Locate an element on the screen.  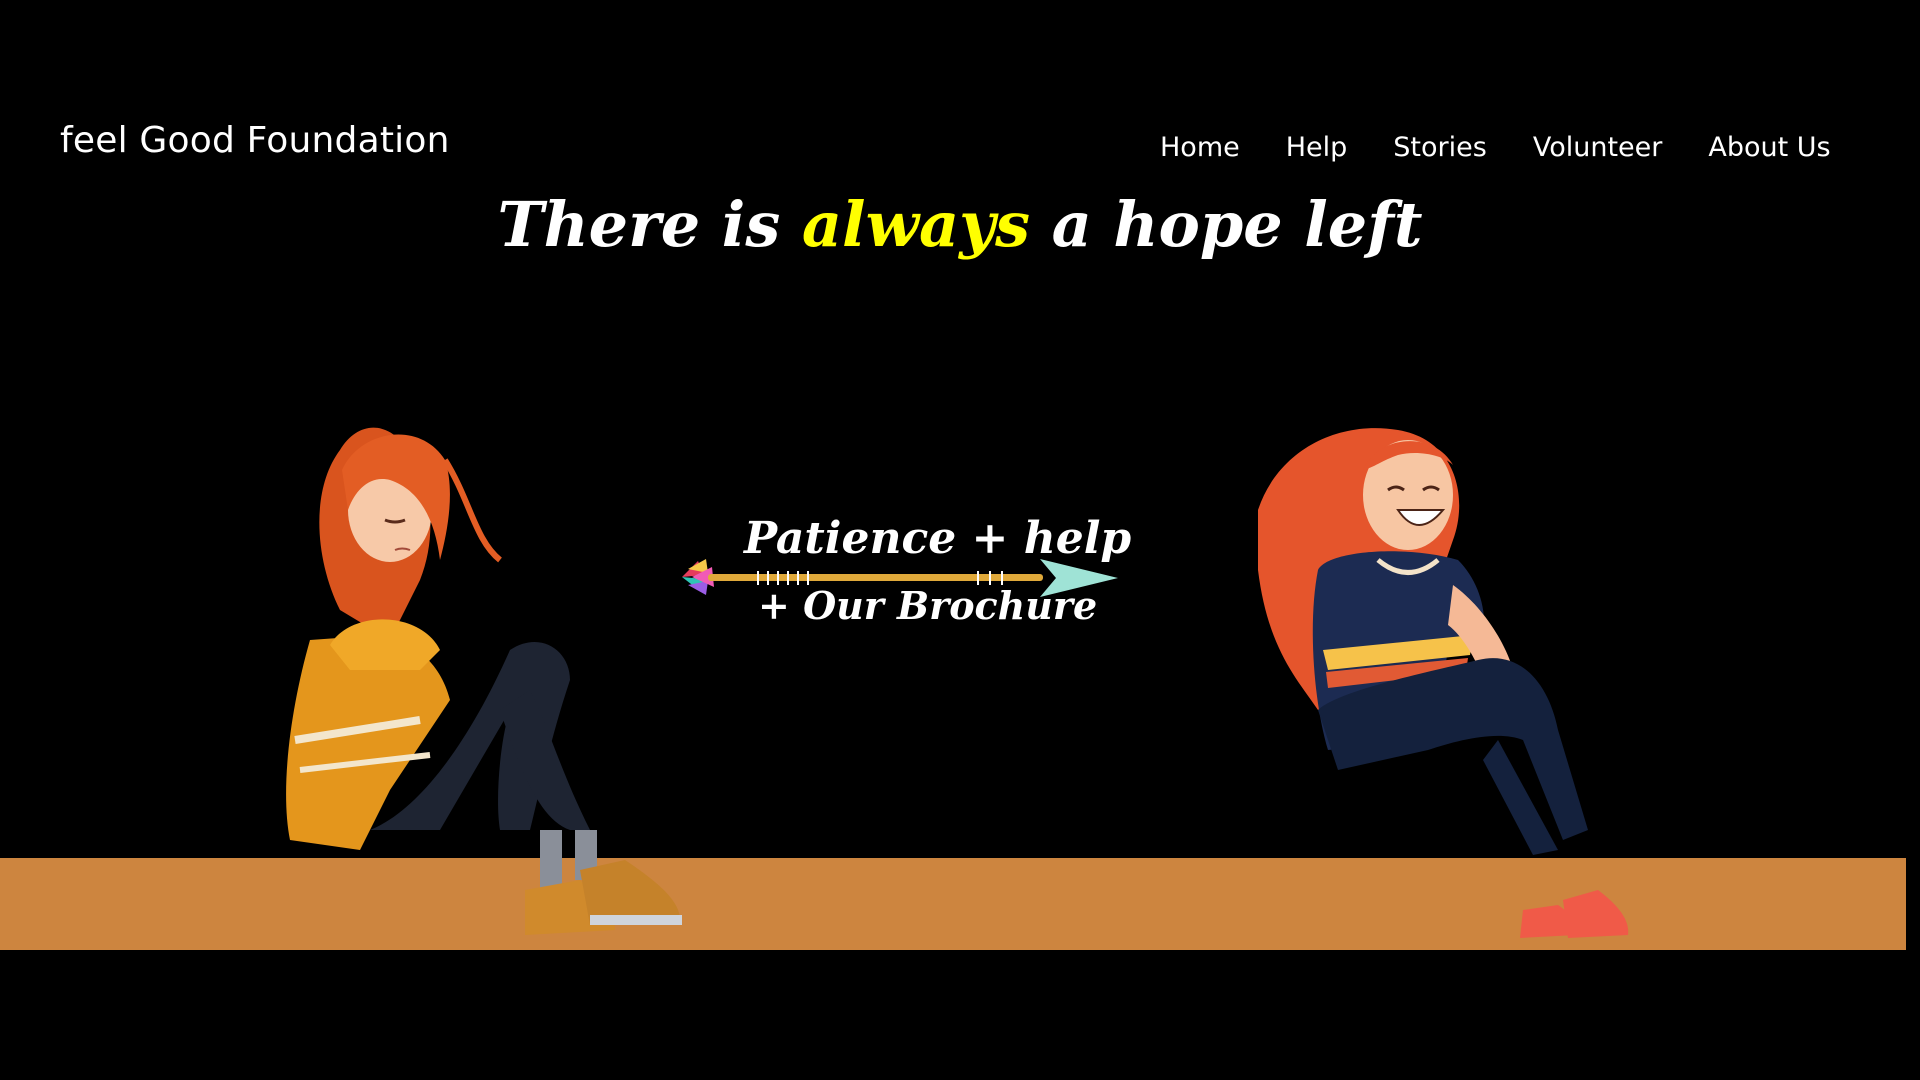
brochure-cta: Patience + help + Our Brochure is located at coordinates (904, 570).